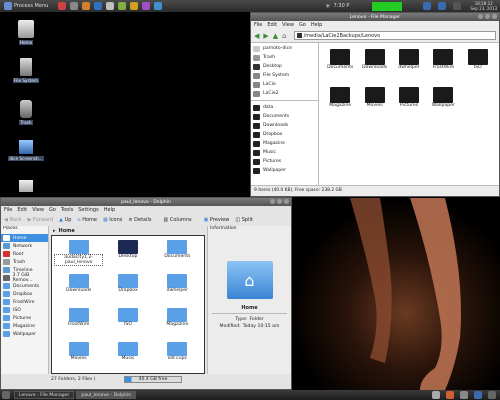  I want to click on forward-icon: ▶, so click(265, 36).